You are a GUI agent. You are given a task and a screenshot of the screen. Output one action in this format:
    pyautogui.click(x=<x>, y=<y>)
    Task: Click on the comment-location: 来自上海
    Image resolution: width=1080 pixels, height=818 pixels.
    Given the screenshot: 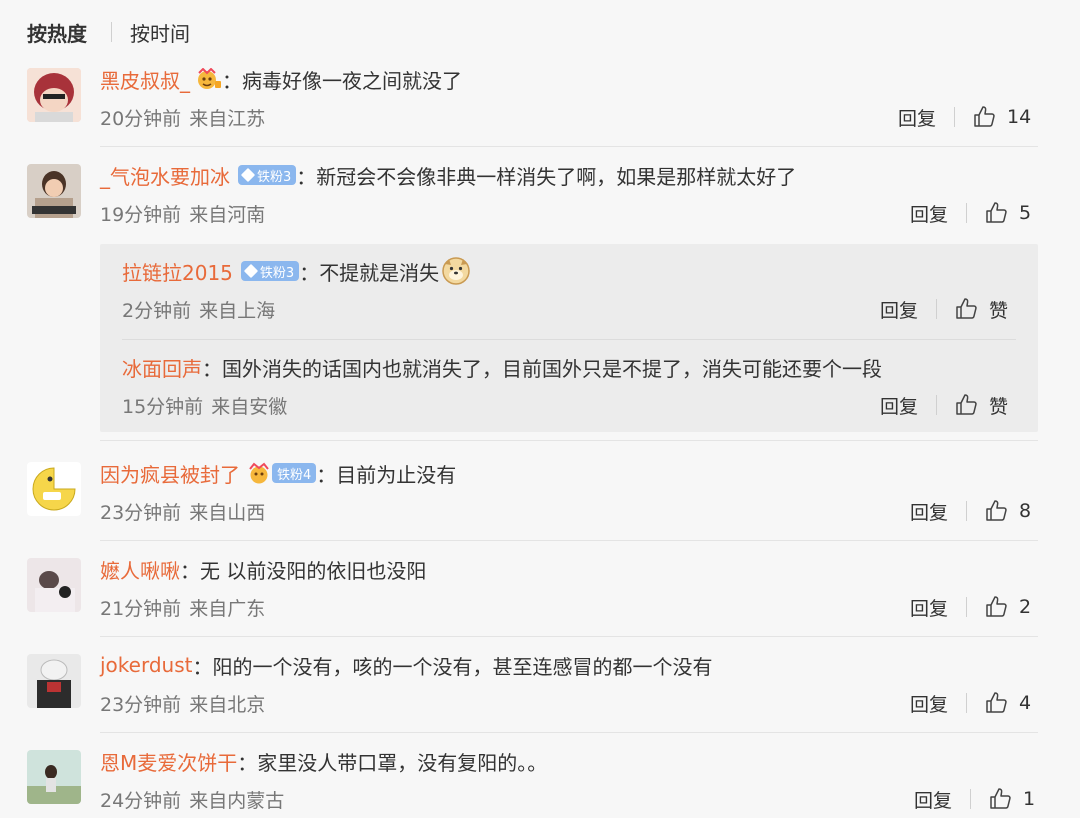 What is the action you would take?
    pyautogui.click(x=237, y=310)
    